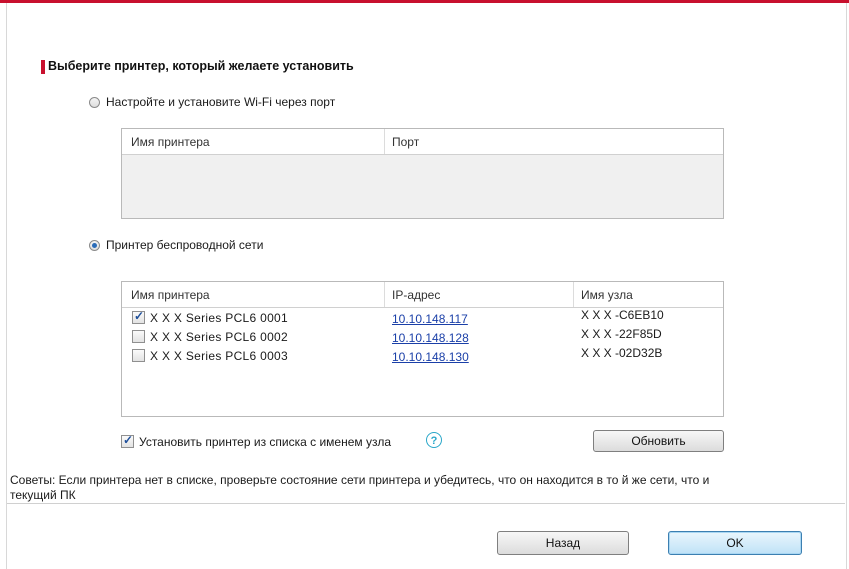 This screenshot has width=849, height=569. What do you see at coordinates (607, 295) in the screenshot?
I see `col-host-name: Имя узла` at bounding box center [607, 295].